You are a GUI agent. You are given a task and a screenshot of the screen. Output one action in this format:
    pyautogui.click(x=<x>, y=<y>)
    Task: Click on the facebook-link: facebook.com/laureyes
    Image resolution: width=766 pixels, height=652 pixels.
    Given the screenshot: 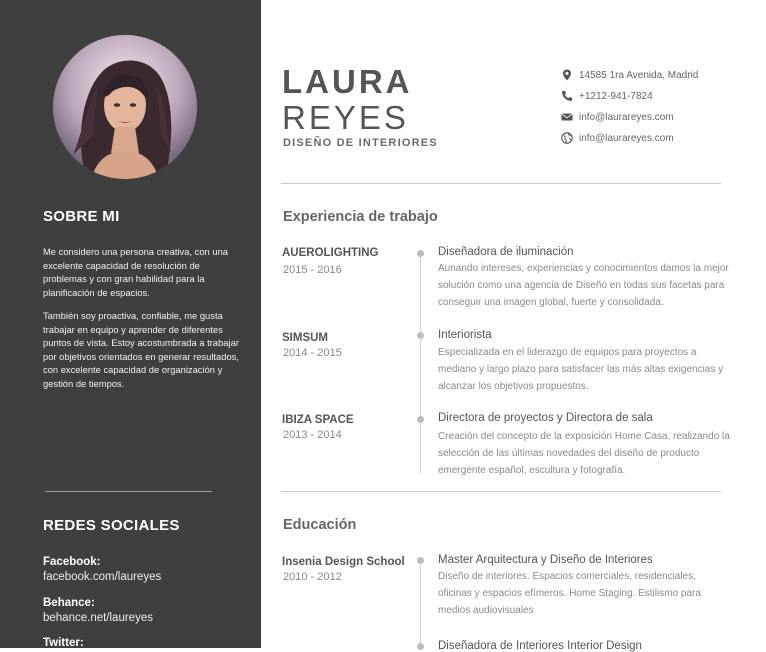 What is the action you would take?
    pyautogui.click(x=102, y=577)
    